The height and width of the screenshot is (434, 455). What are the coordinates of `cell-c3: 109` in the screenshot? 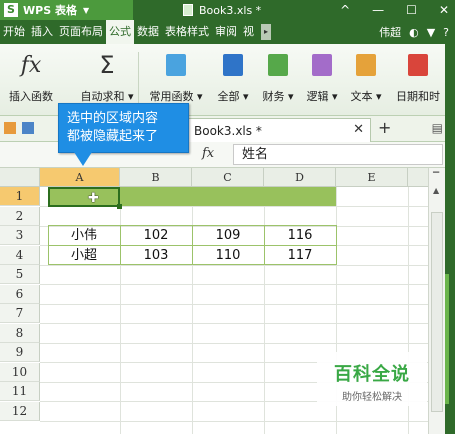 It's located at (228, 235).